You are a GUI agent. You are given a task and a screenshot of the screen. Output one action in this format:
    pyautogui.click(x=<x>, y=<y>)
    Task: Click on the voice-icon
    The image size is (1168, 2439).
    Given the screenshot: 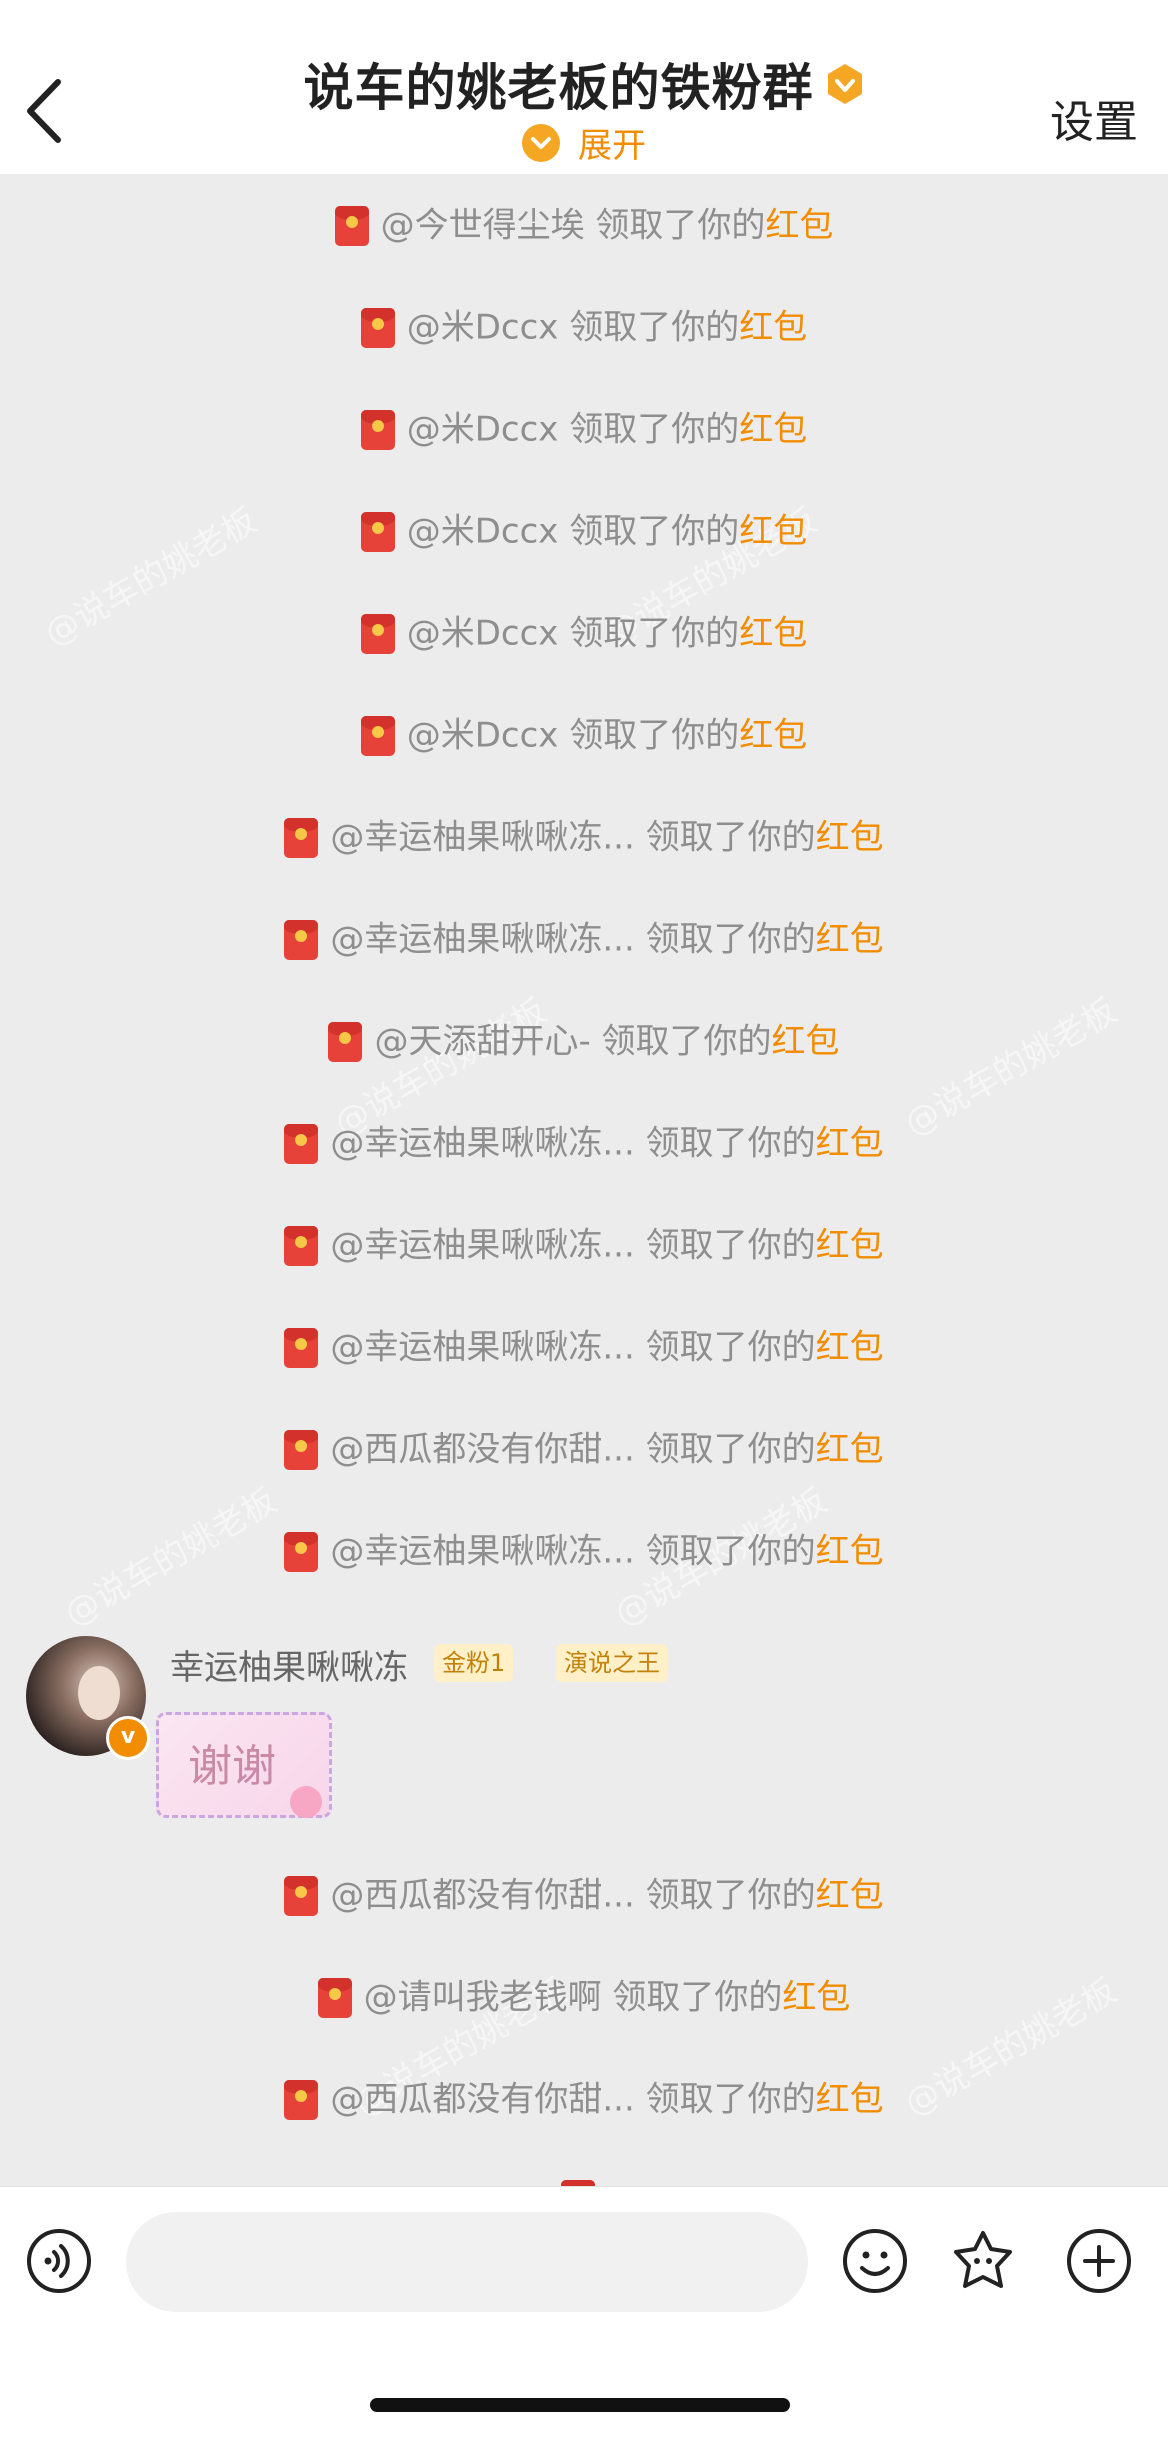 What is the action you would take?
    pyautogui.click(x=59, y=2261)
    